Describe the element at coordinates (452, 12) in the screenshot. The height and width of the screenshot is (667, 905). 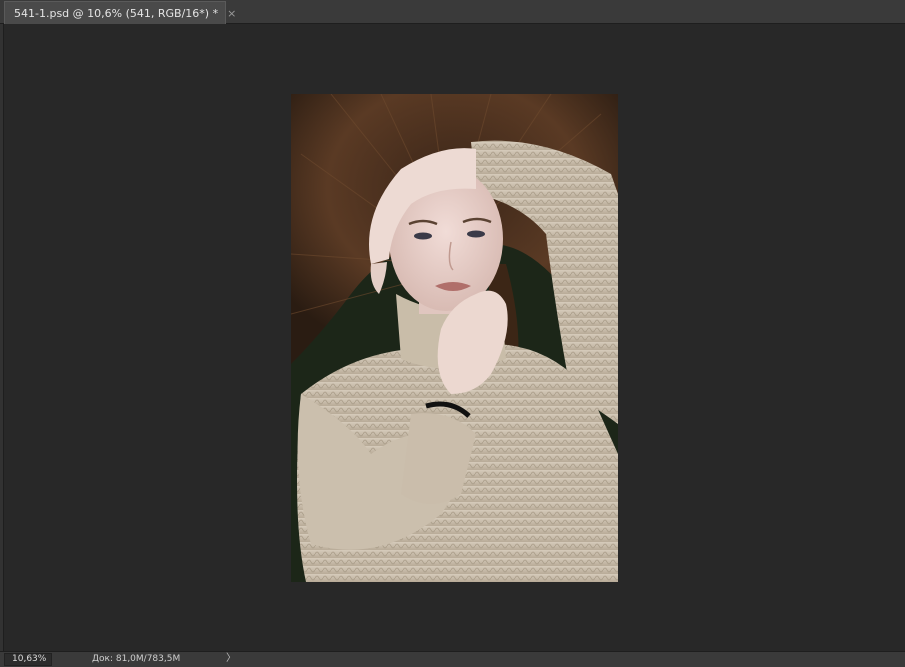
I see `document-tab-bar: 541-1.psd @ 10,6% (541, RGB/16*) * ×` at that location.